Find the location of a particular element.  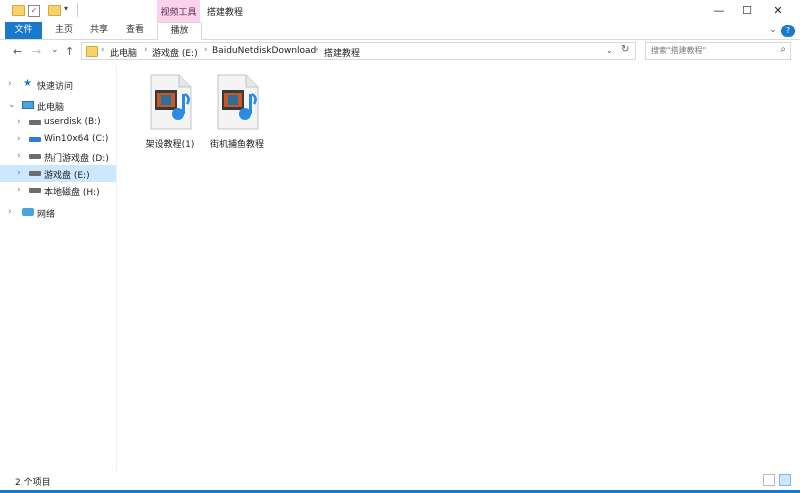

breadcrumb-baidu: BaiduNetdiskDownload is located at coordinates (264, 51).